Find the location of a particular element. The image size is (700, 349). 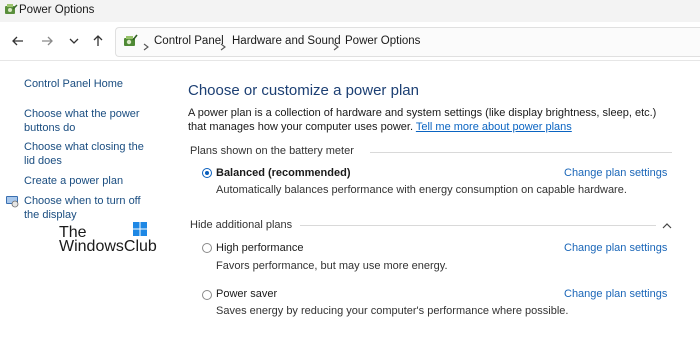

arrow-left-icon is located at coordinates (18, 41).